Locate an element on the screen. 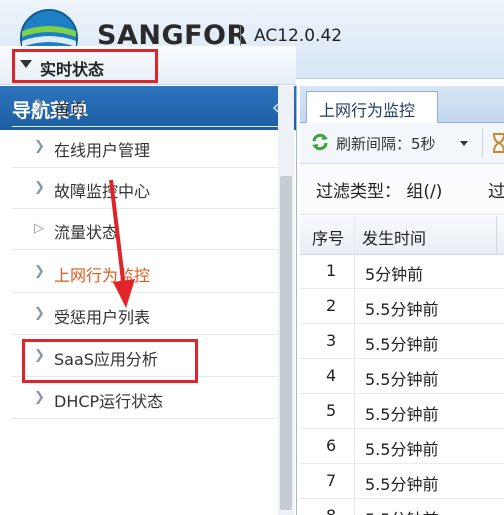  sidebar-item-dhcp-status: ❯ DHCP运行状态 is located at coordinates (145, 398).